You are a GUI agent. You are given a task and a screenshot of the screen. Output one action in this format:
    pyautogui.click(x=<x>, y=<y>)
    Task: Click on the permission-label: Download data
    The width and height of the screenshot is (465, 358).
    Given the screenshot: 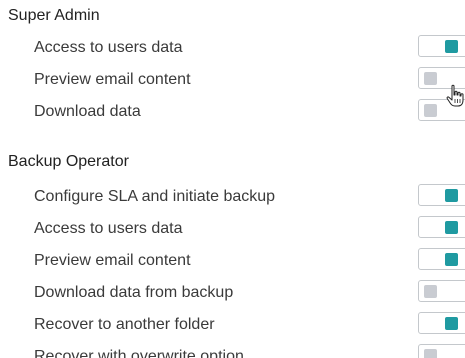 What is the action you would take?
    pyautogui.click(x=87, y=111)
    